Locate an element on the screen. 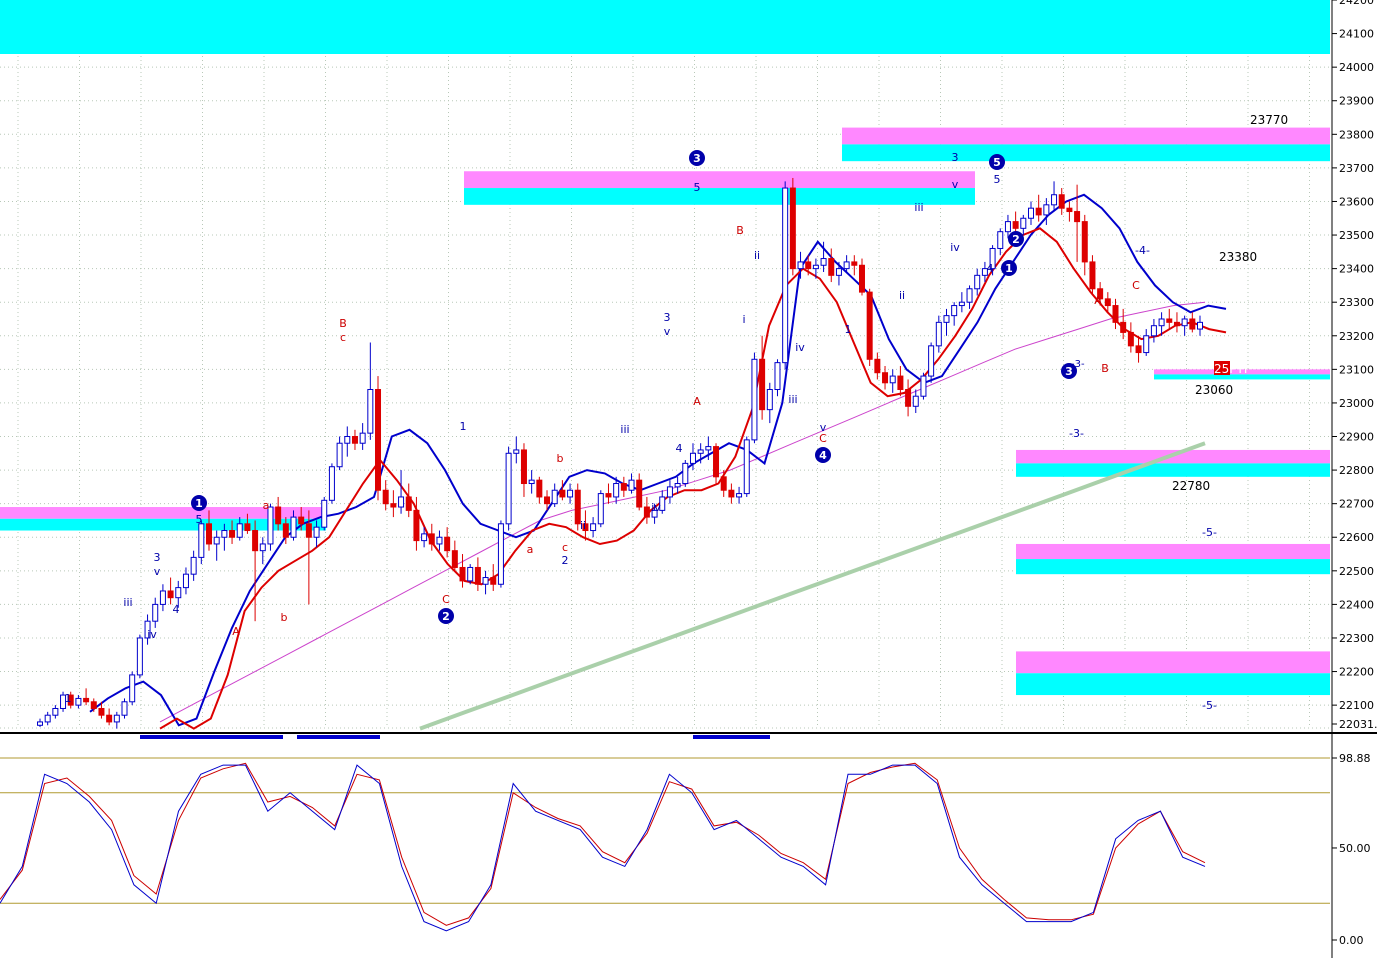  price-tick-label: 23300 is located at coordinates (1356, 302).